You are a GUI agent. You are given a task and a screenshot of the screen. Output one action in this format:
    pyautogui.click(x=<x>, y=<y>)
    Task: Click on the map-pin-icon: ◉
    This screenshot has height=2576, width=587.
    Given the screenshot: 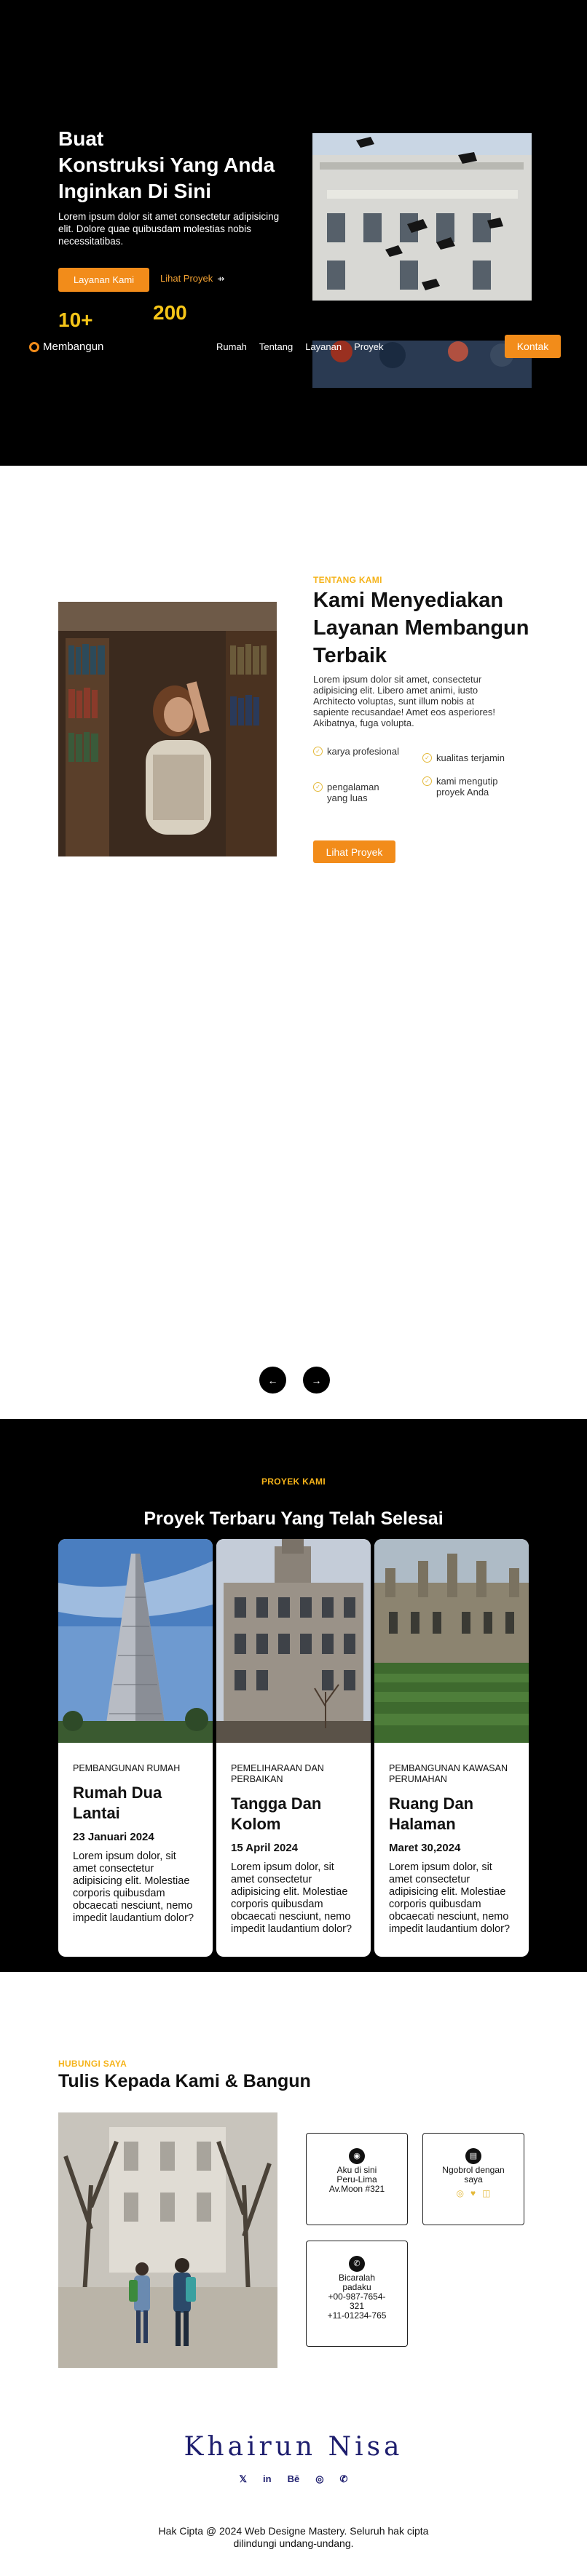 What is the action you would take?
    pyautogui.click(x=357, y=2156)
    